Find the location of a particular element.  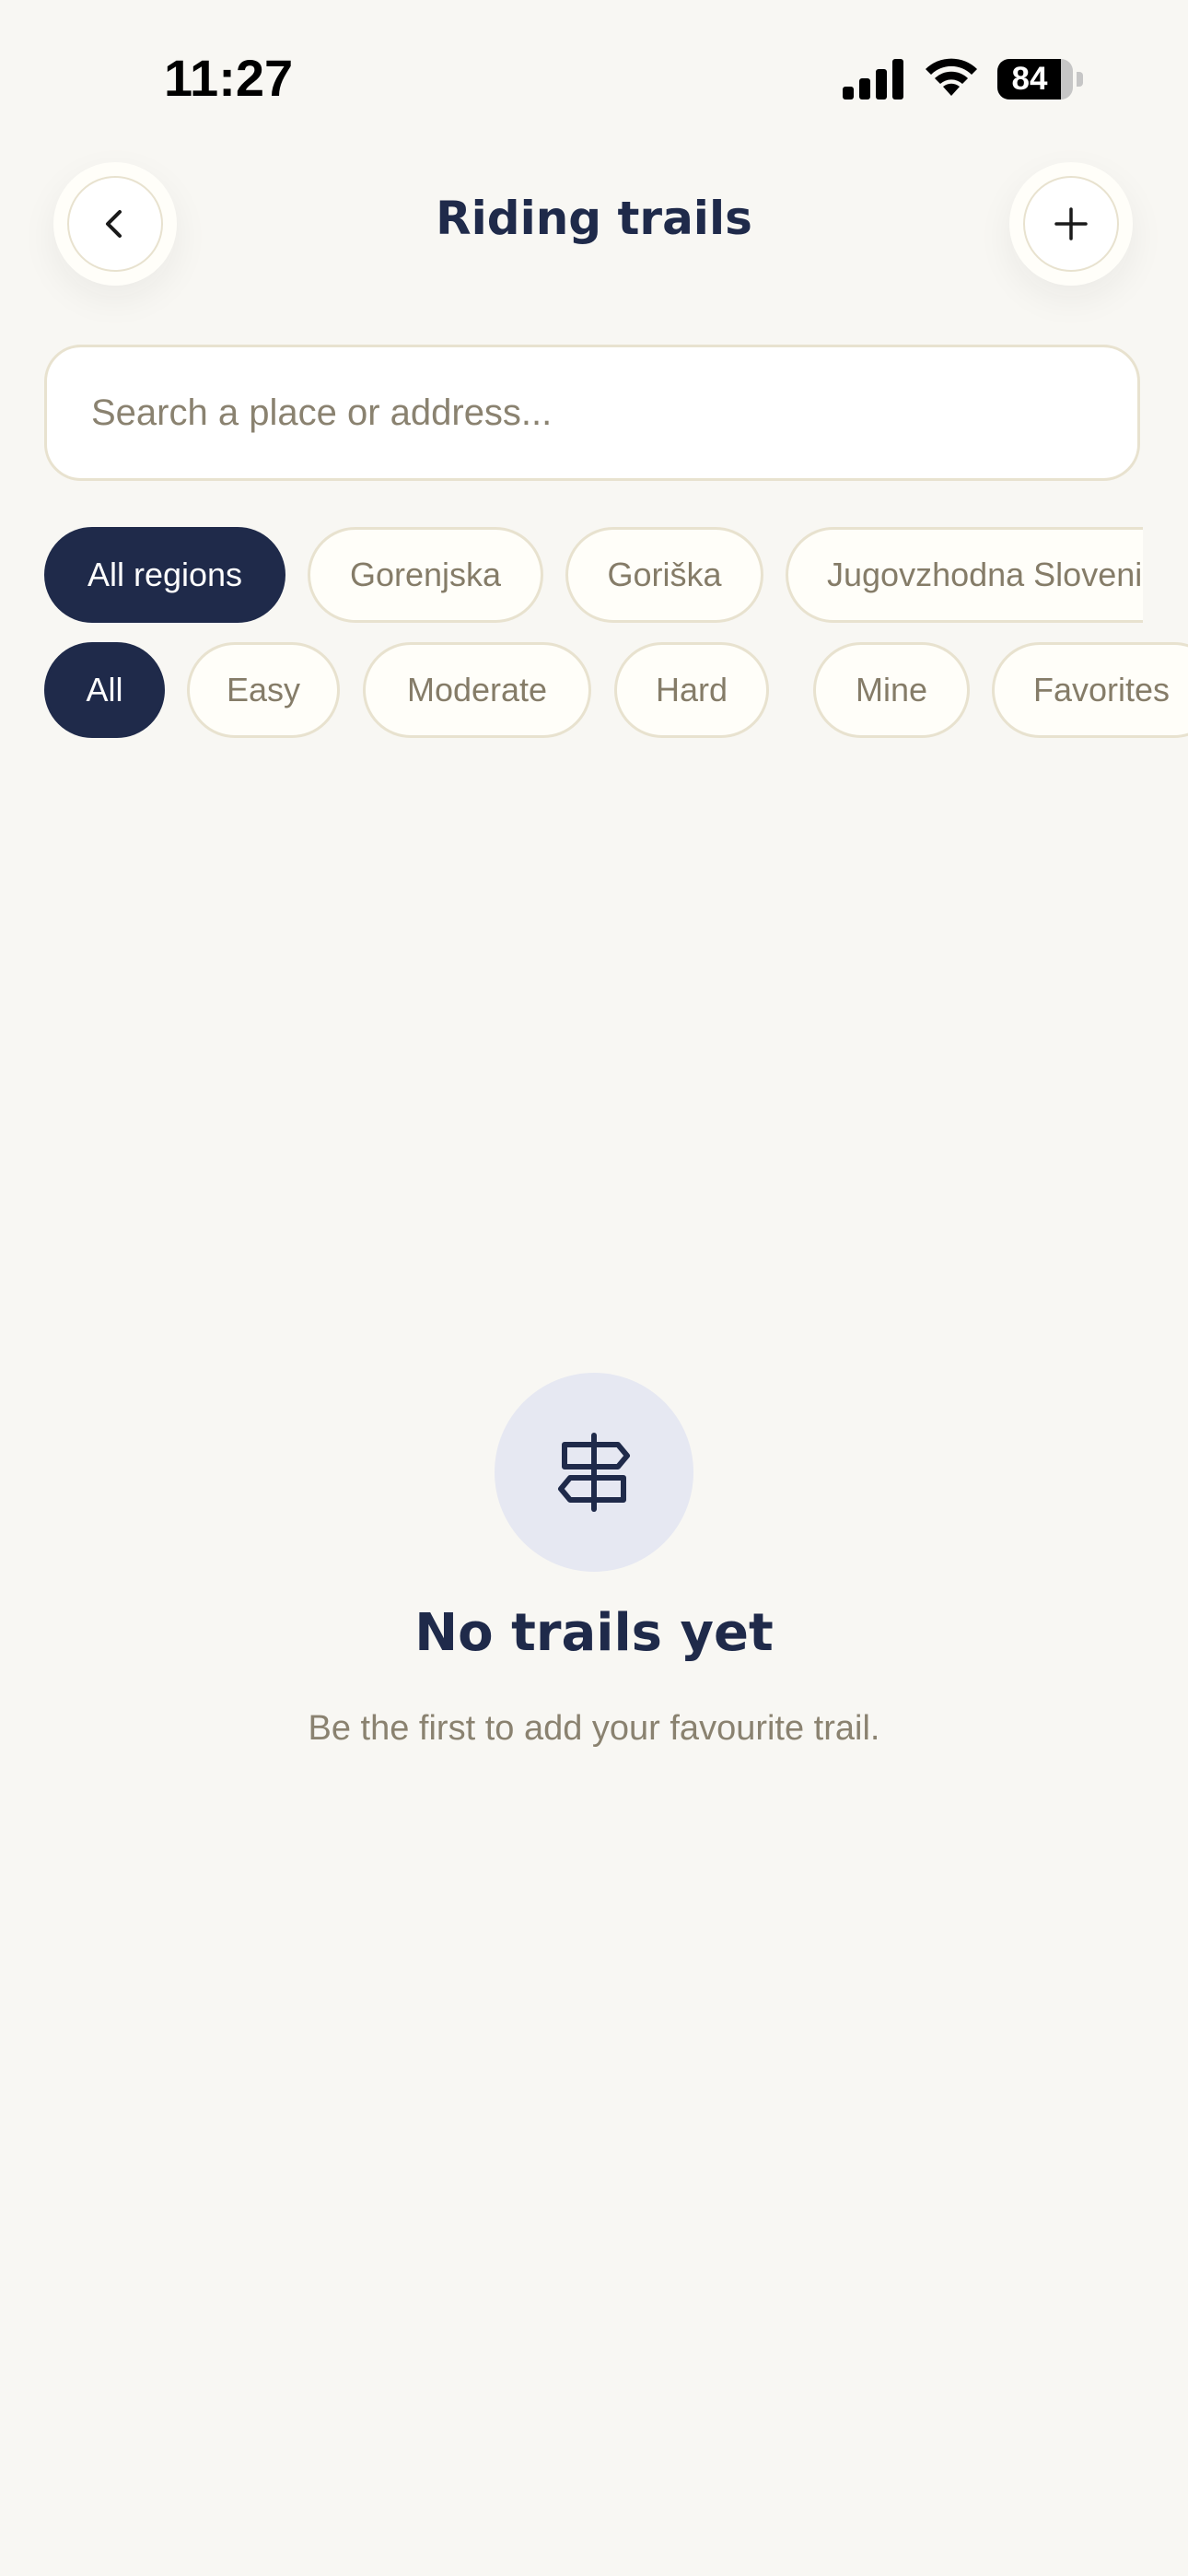

empty-state-title: No trails yet is located at coordinates (594, 1633).